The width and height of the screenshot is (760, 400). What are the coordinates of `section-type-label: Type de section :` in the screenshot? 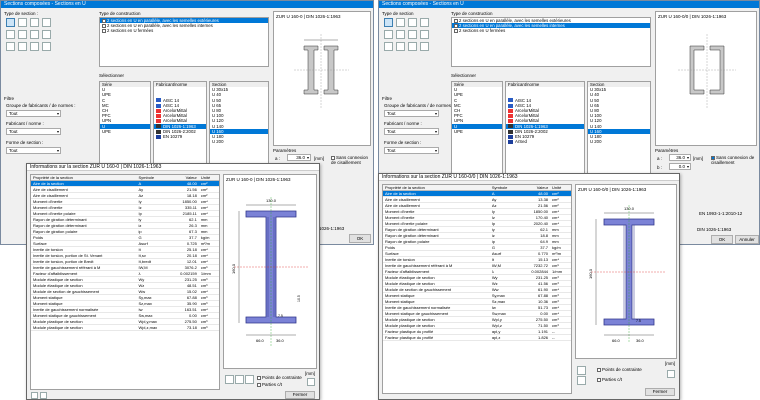 It's located at (21, 13).